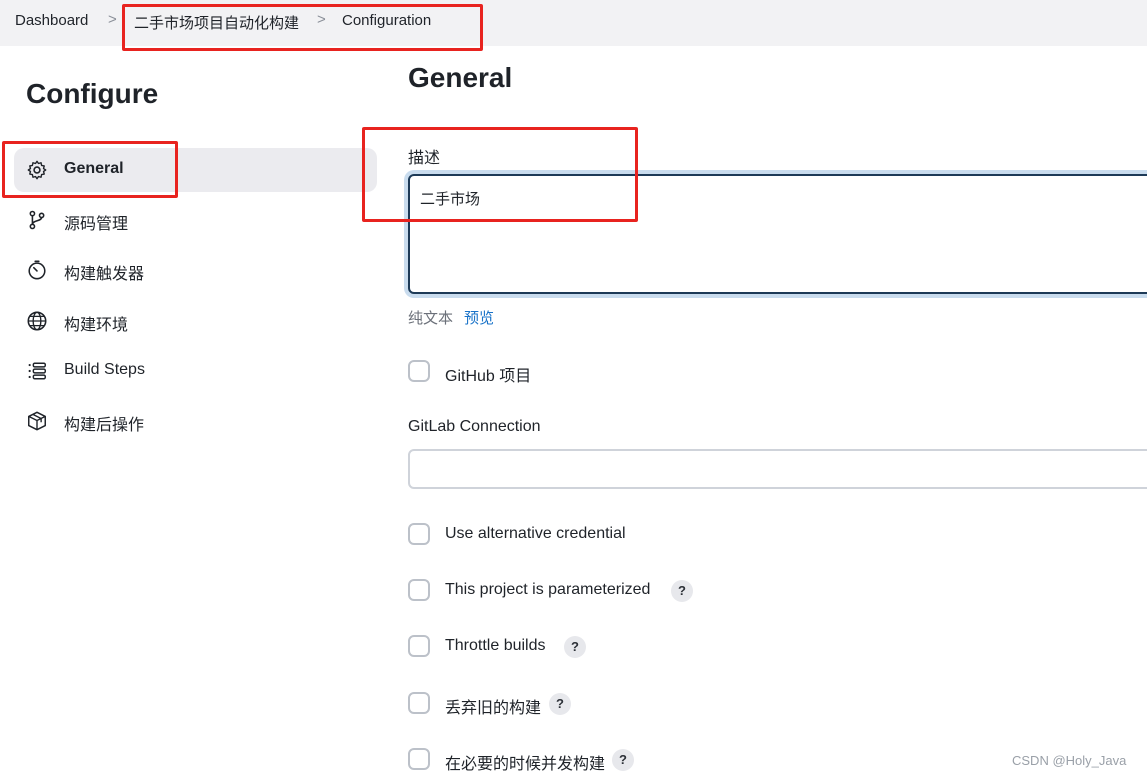 Image resolution: width=1147 pixels, height=779 pixels. Describe the element at coordinates (419, 590) in the screenshot. I see `parameterized-checkbox` at that location.